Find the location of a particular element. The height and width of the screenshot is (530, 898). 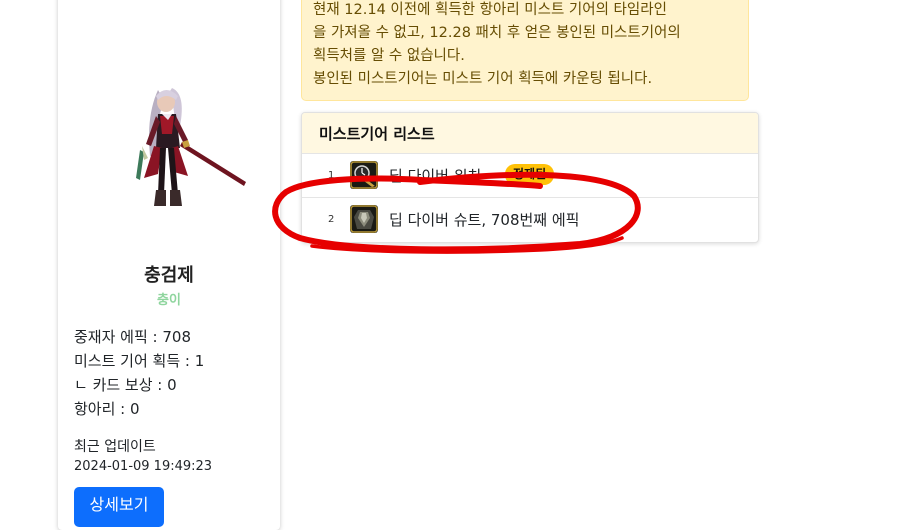

notice-line: 현재 12.14 이전에 획득한 항아리 미스트 기어의 타임라인 is located at coordinates (490, 10).